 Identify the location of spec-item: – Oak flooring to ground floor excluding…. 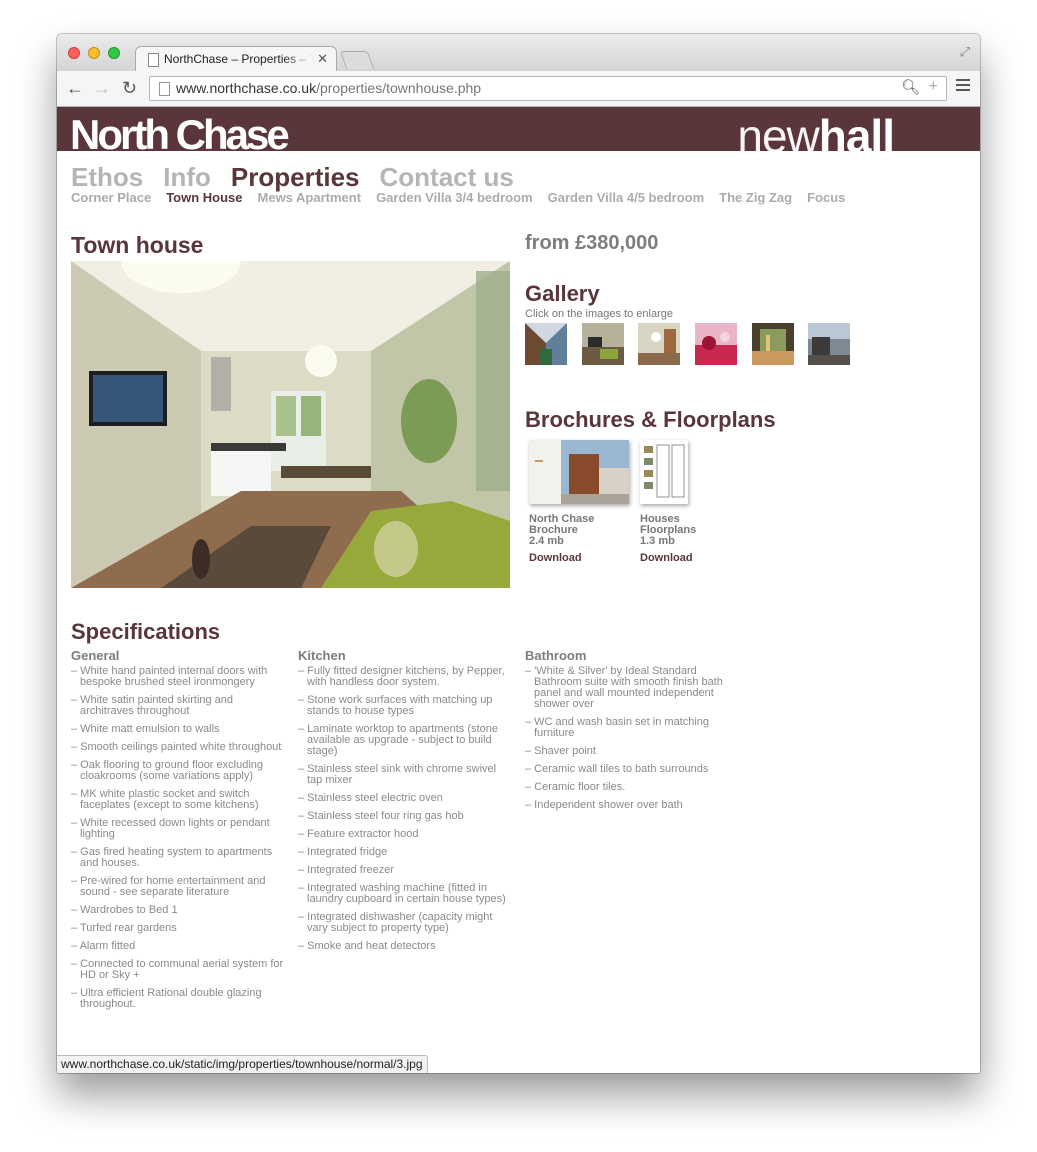
(167, 770).